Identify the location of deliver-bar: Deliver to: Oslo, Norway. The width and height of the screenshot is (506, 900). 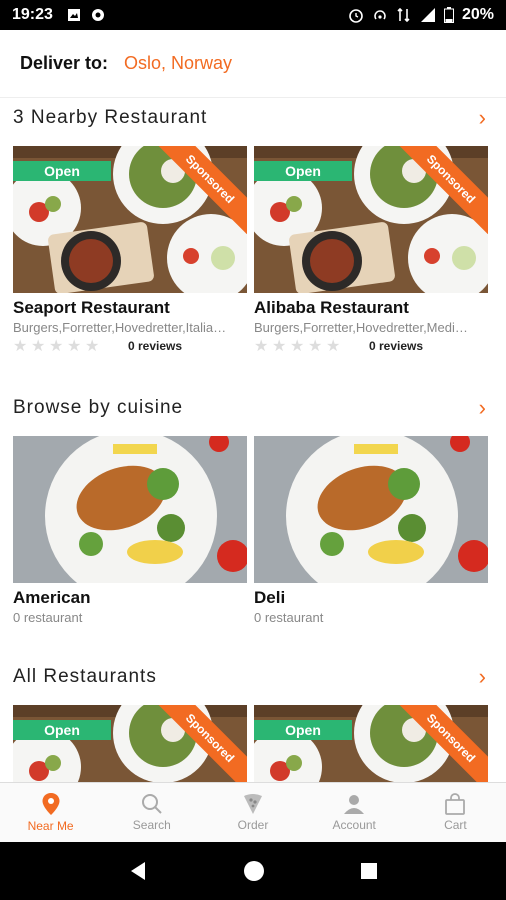
(253, 64).